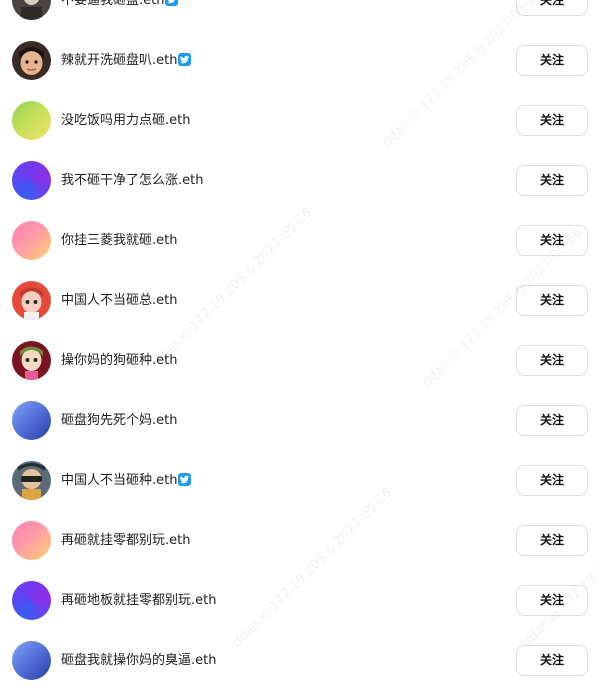 The image size is (599, 699). I want to click on account-name: 不要逼我砸盘.eth, so click(120, 5).